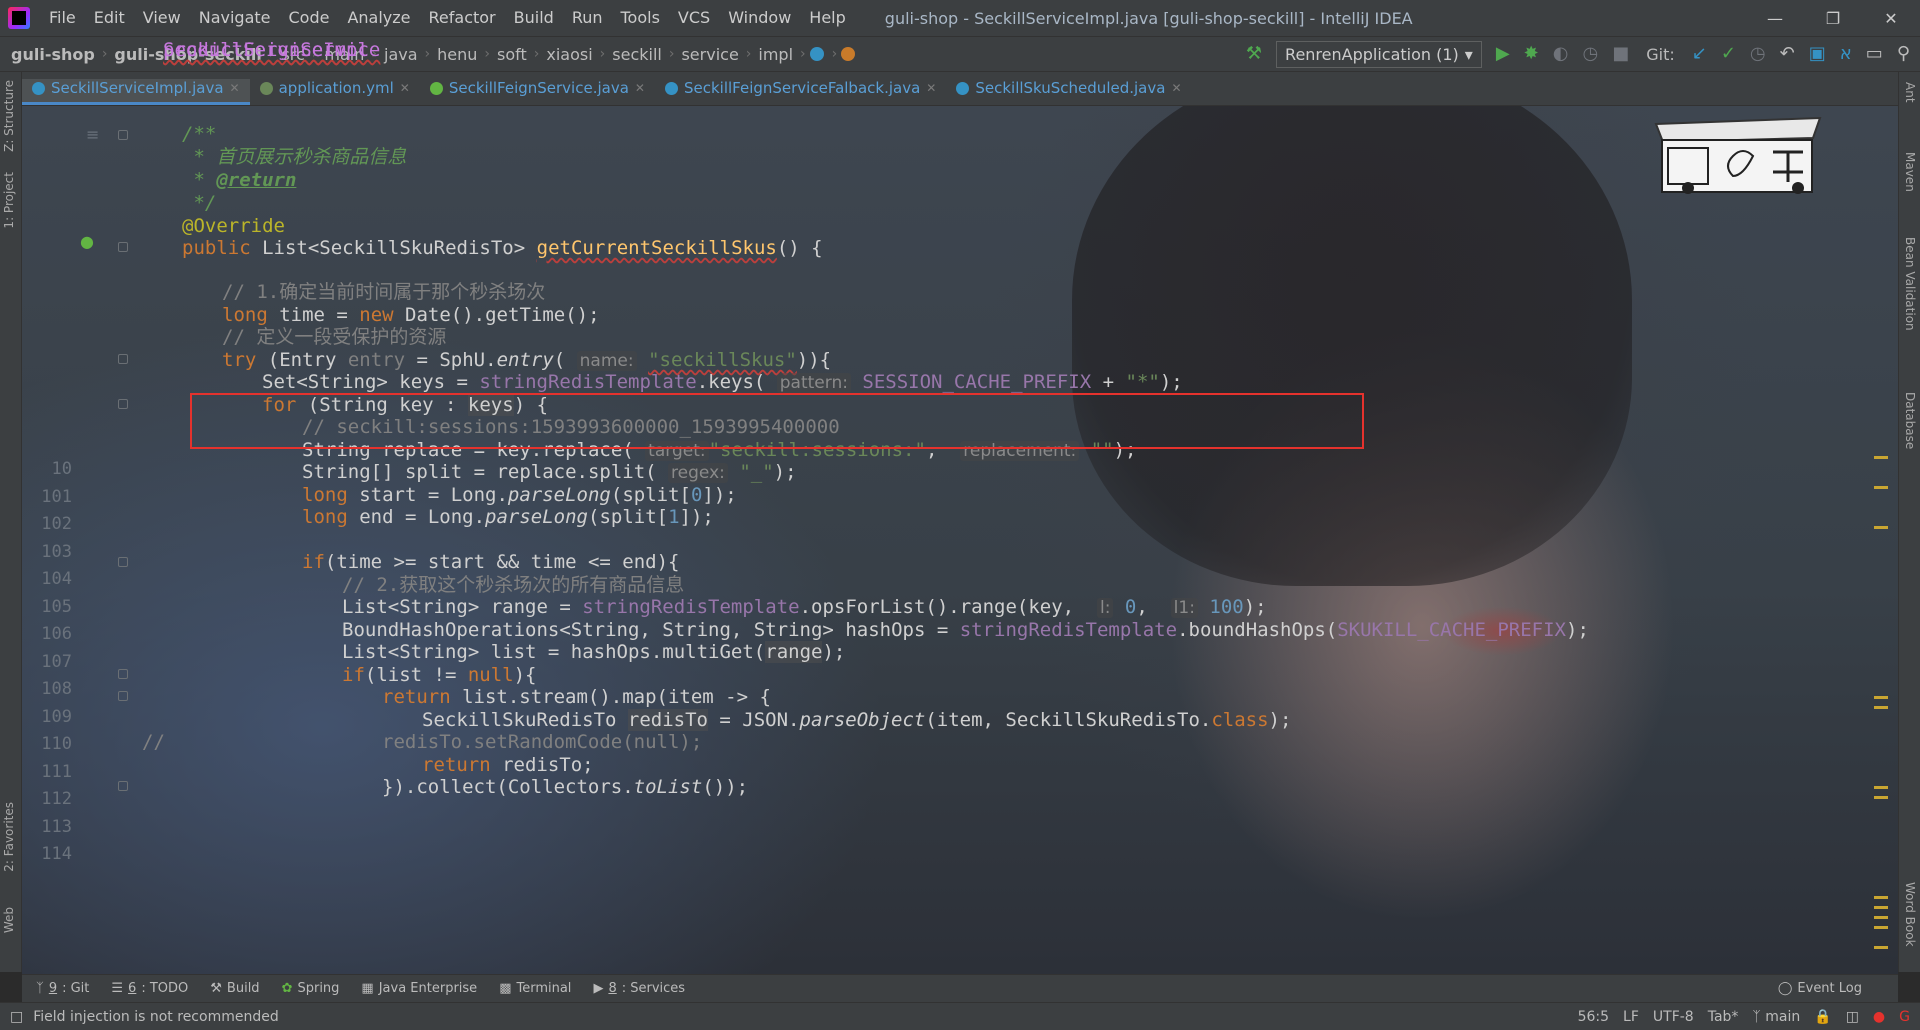  I want to click on tool-window-java-enterprise: ▦ Java Enterprise, so click(419, 988).